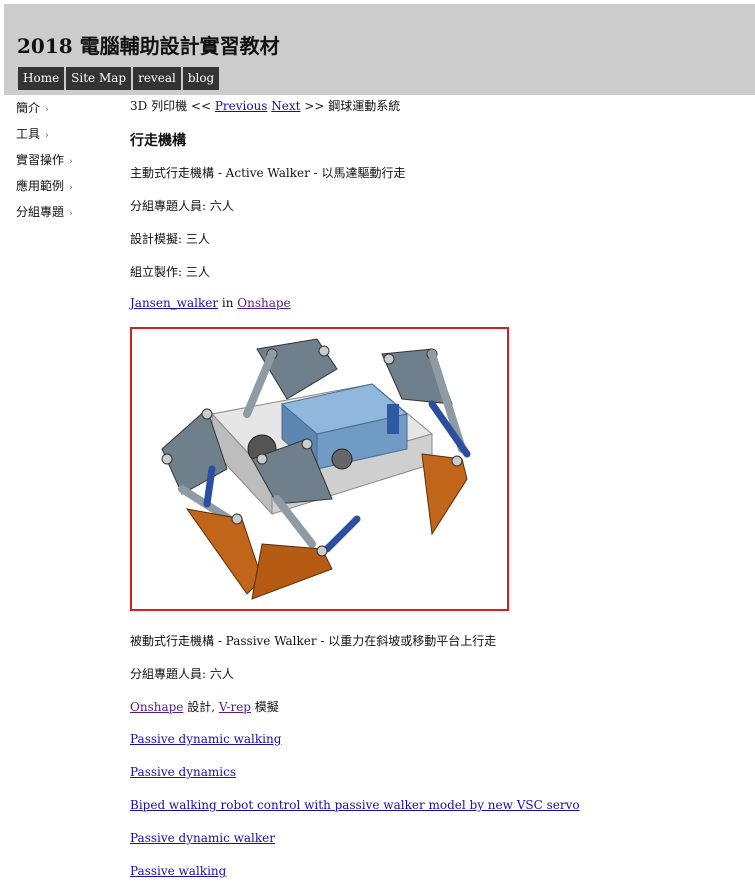  Describe the element at coordinates (158, 141) in the screenshot. I see `page-heading: 行走機構` at that location.